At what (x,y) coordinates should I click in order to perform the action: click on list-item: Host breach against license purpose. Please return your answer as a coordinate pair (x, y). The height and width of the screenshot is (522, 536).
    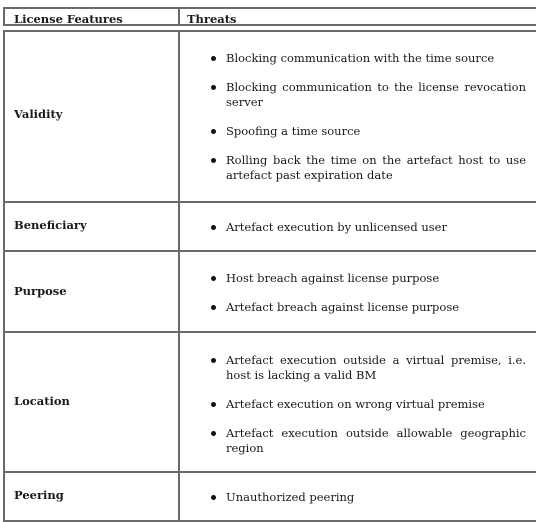
    Looking at the image, I should click on (368, 278).